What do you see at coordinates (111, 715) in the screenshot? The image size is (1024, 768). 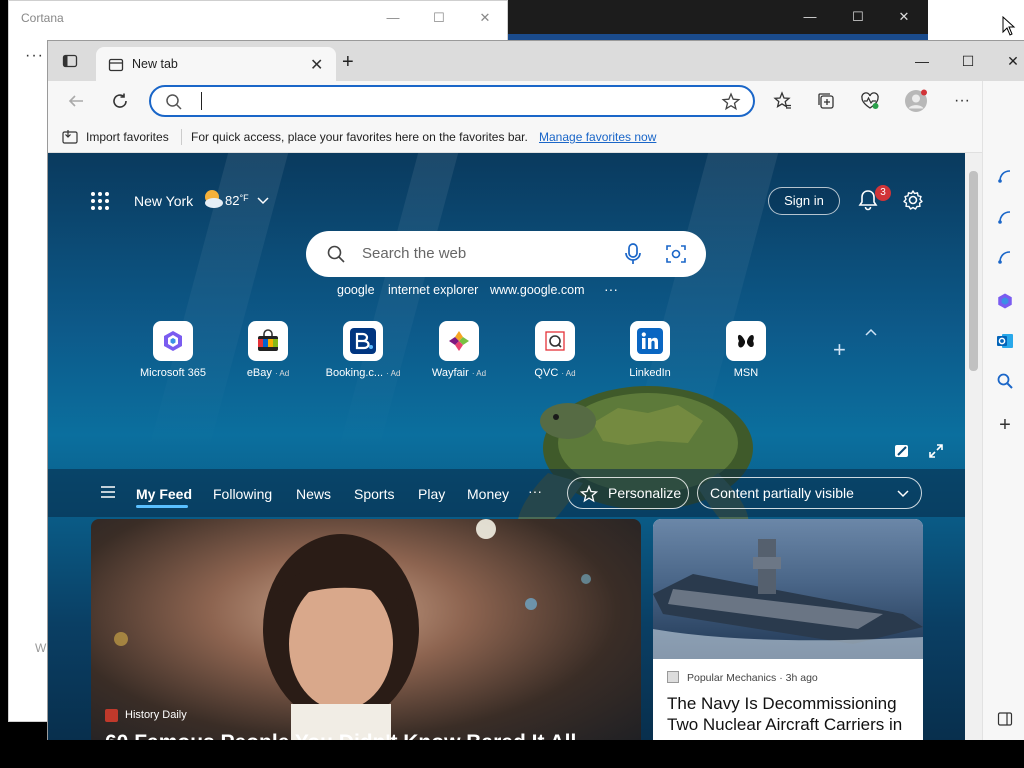 I see `history-daily-logo-icon` at bounding box center [111, 715].